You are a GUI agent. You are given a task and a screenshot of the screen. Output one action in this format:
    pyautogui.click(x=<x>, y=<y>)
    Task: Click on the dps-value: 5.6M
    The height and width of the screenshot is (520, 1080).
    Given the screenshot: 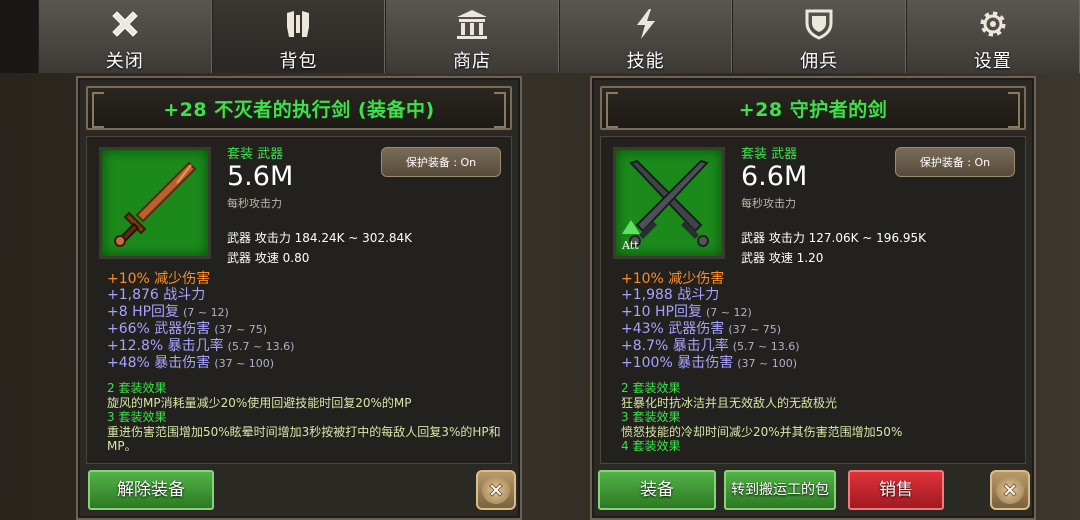 What is the action you would take?
    pyautogui.click(x=260, y=176)
    